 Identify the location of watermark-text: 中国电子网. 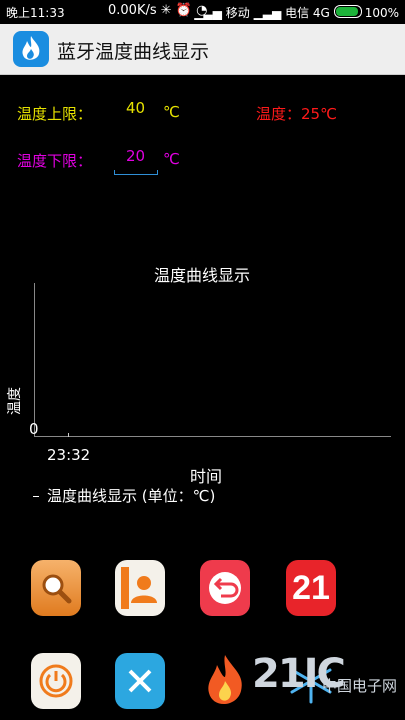
(360, 686).